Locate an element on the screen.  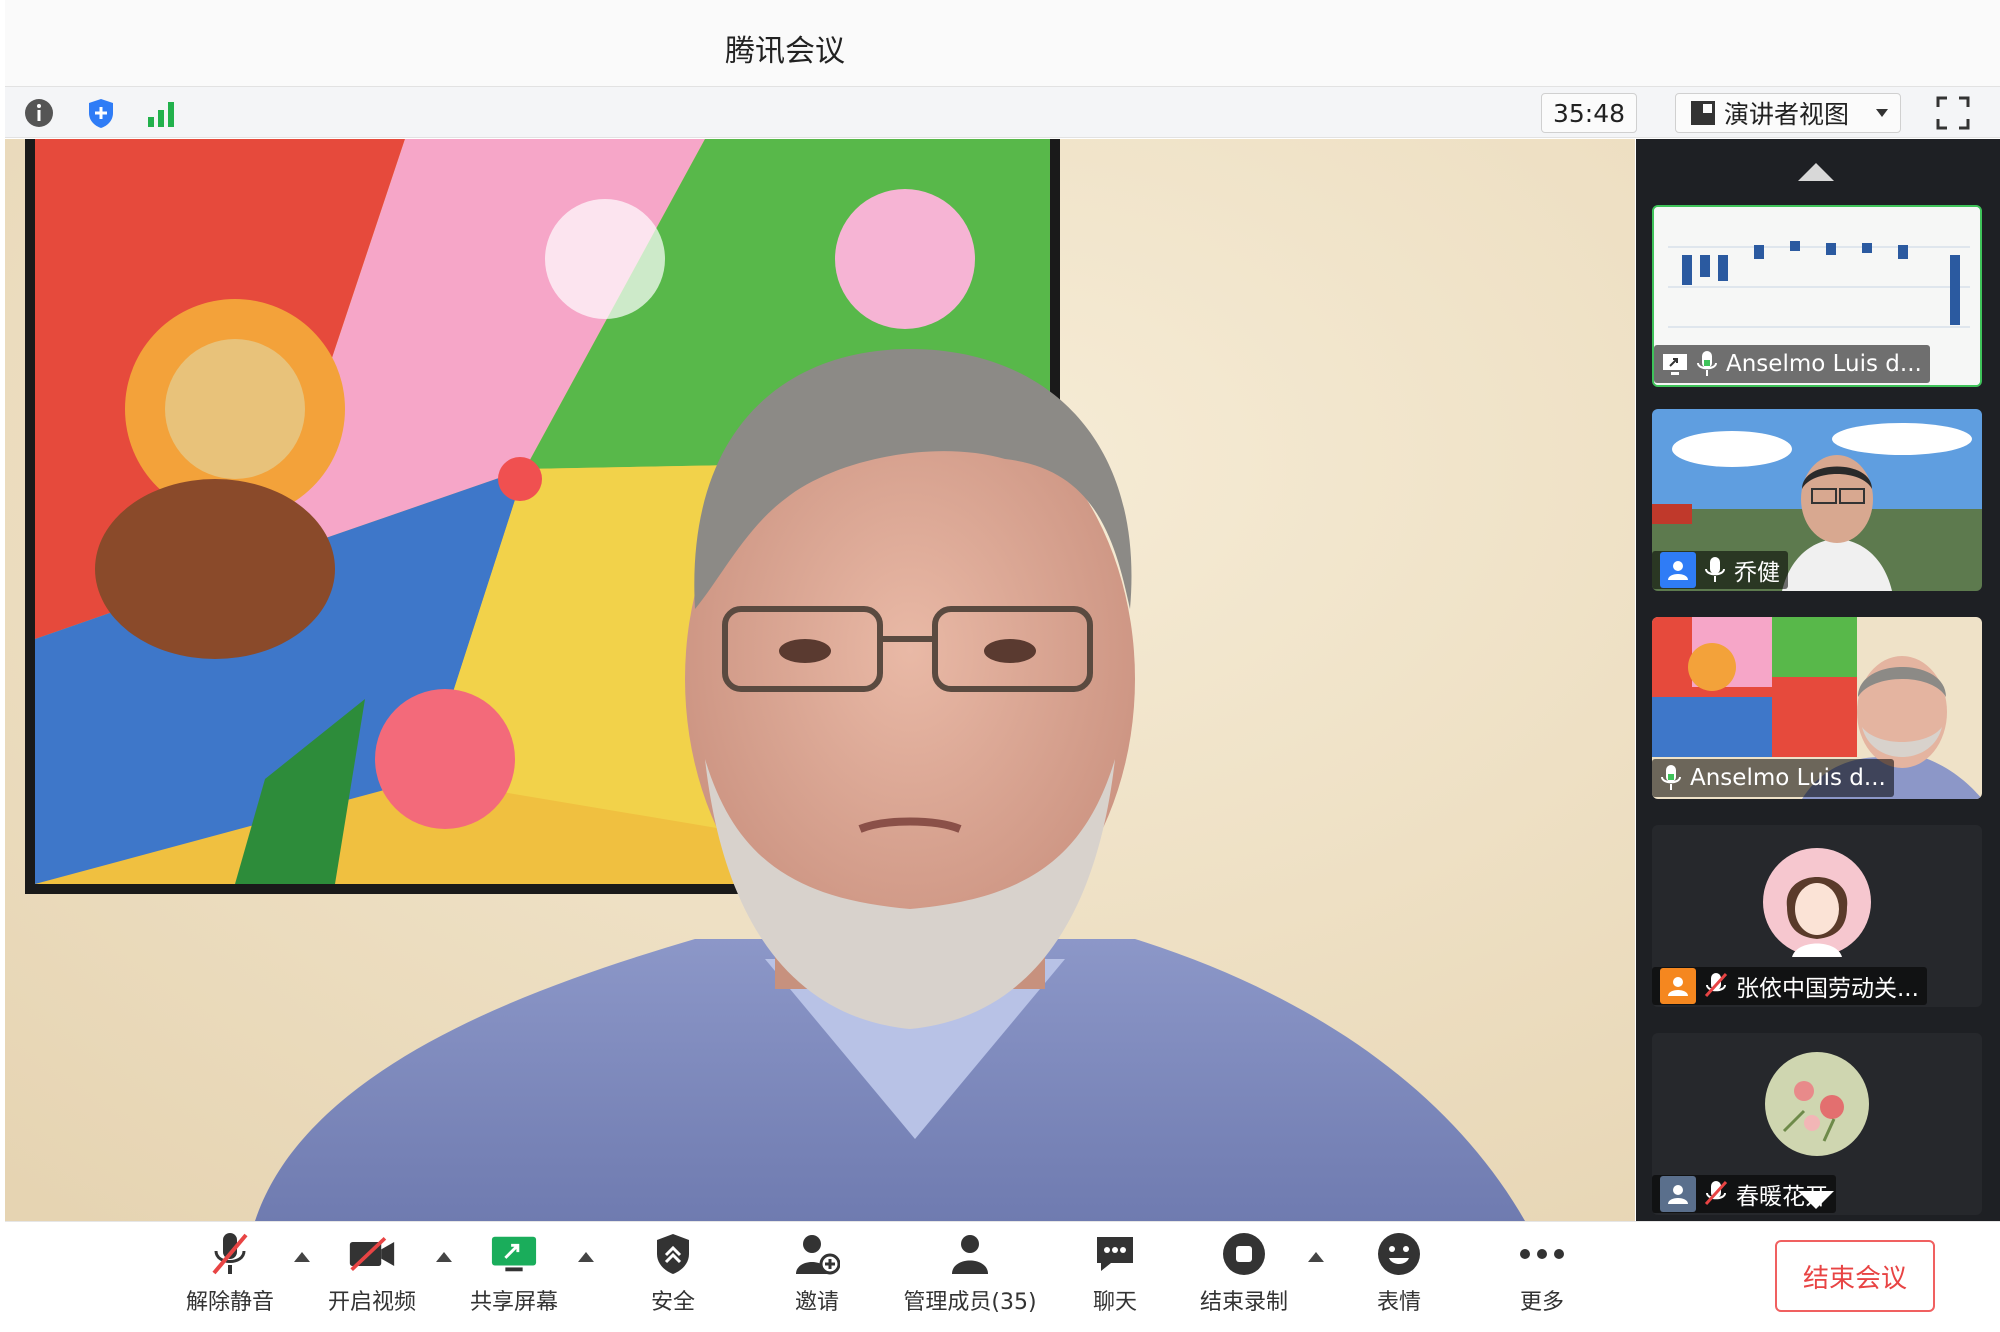
smiley-icon is located at coordinates (1399, 1254).